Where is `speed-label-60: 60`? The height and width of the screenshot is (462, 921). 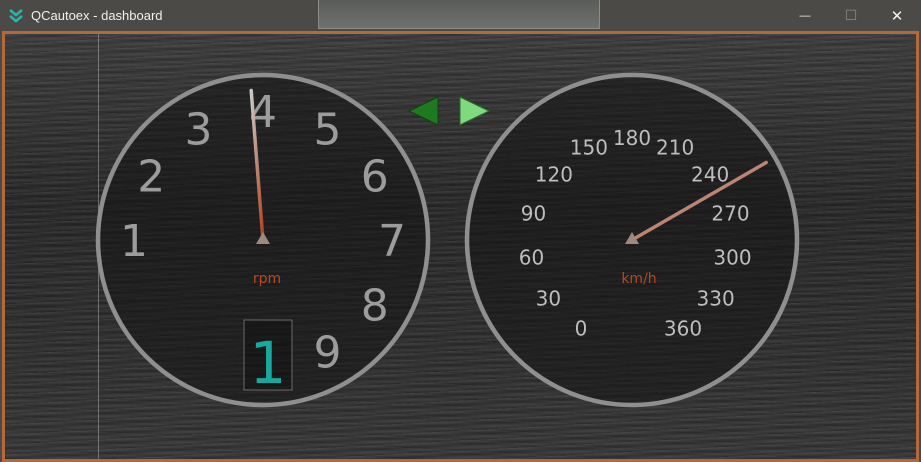 speed-label-60: 60 is located at coordinates (531, 258).